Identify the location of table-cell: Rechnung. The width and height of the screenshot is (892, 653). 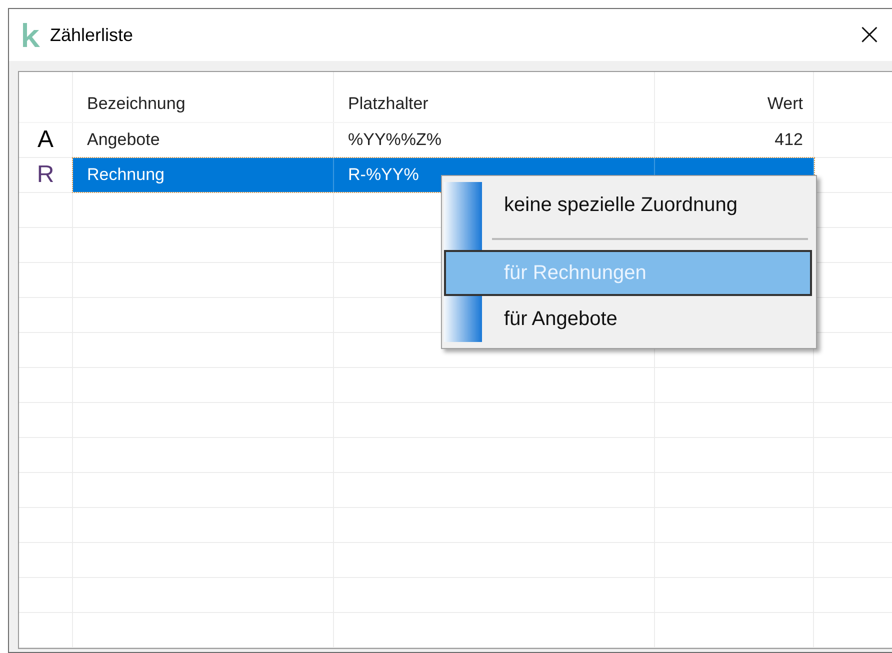
(126, 175).